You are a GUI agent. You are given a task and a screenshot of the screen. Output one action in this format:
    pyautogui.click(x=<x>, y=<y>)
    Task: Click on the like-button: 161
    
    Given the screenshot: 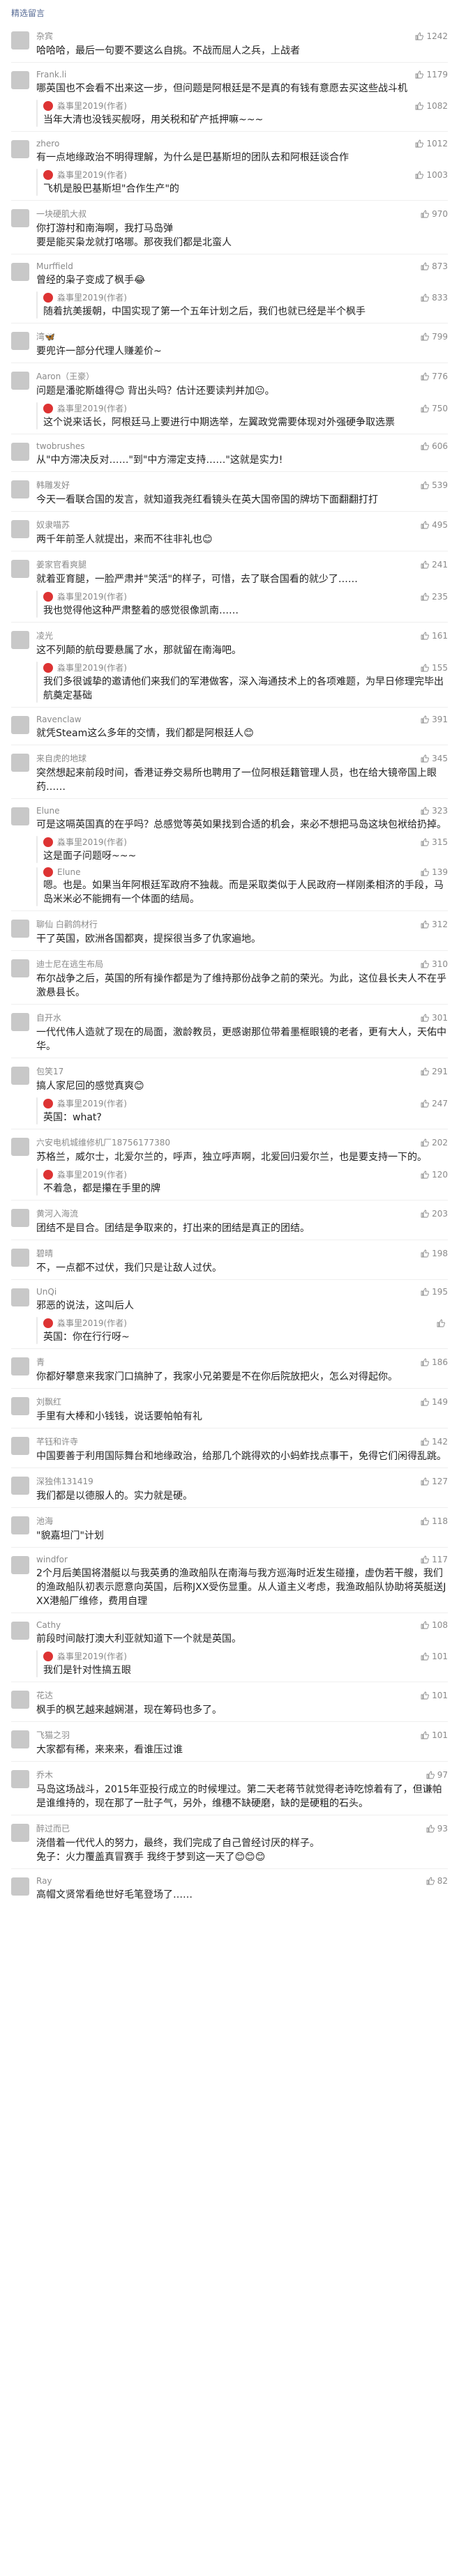 What is the action you would take?
    pyautogui.click(x=434, y=636)
    